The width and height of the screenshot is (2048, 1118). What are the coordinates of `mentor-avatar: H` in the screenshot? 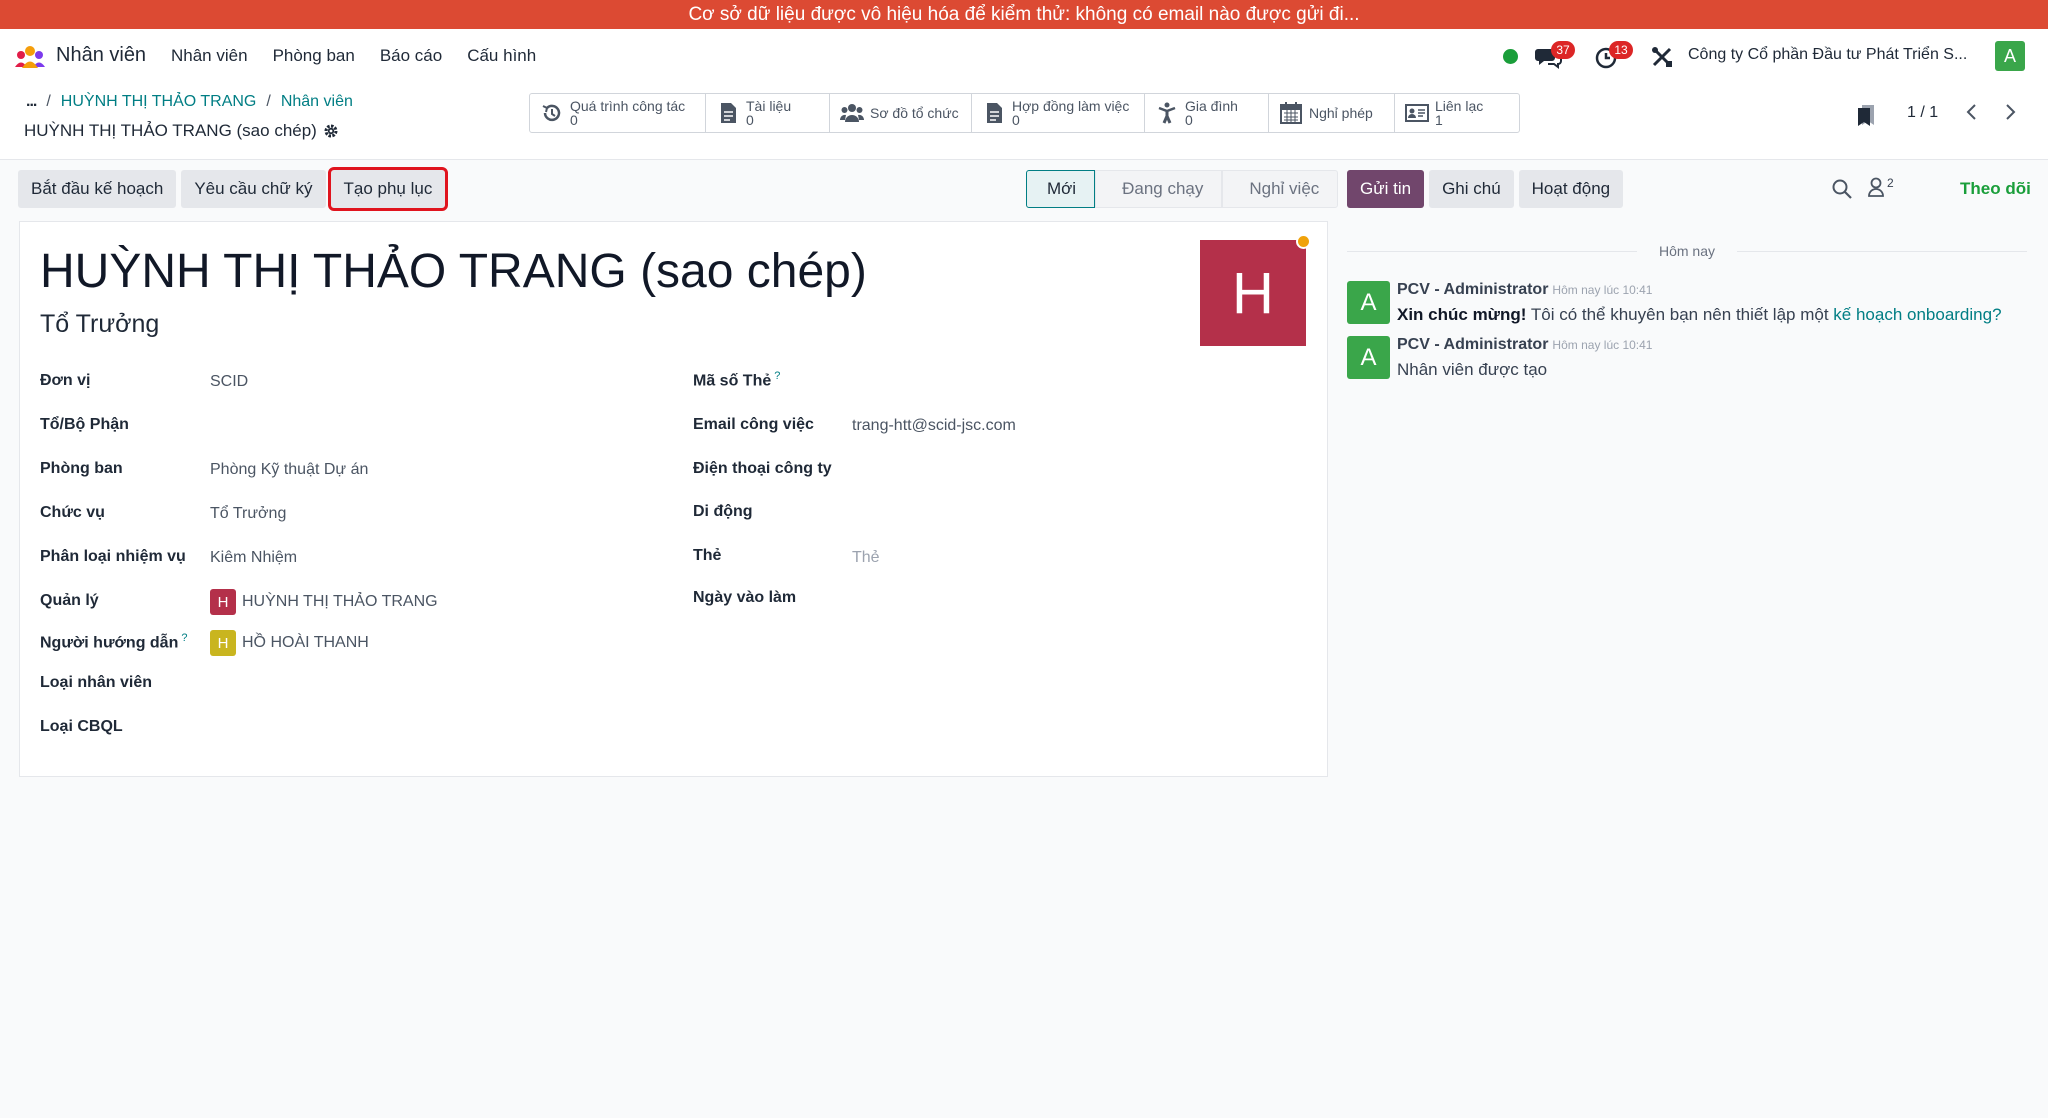 It's located at (223, 643).